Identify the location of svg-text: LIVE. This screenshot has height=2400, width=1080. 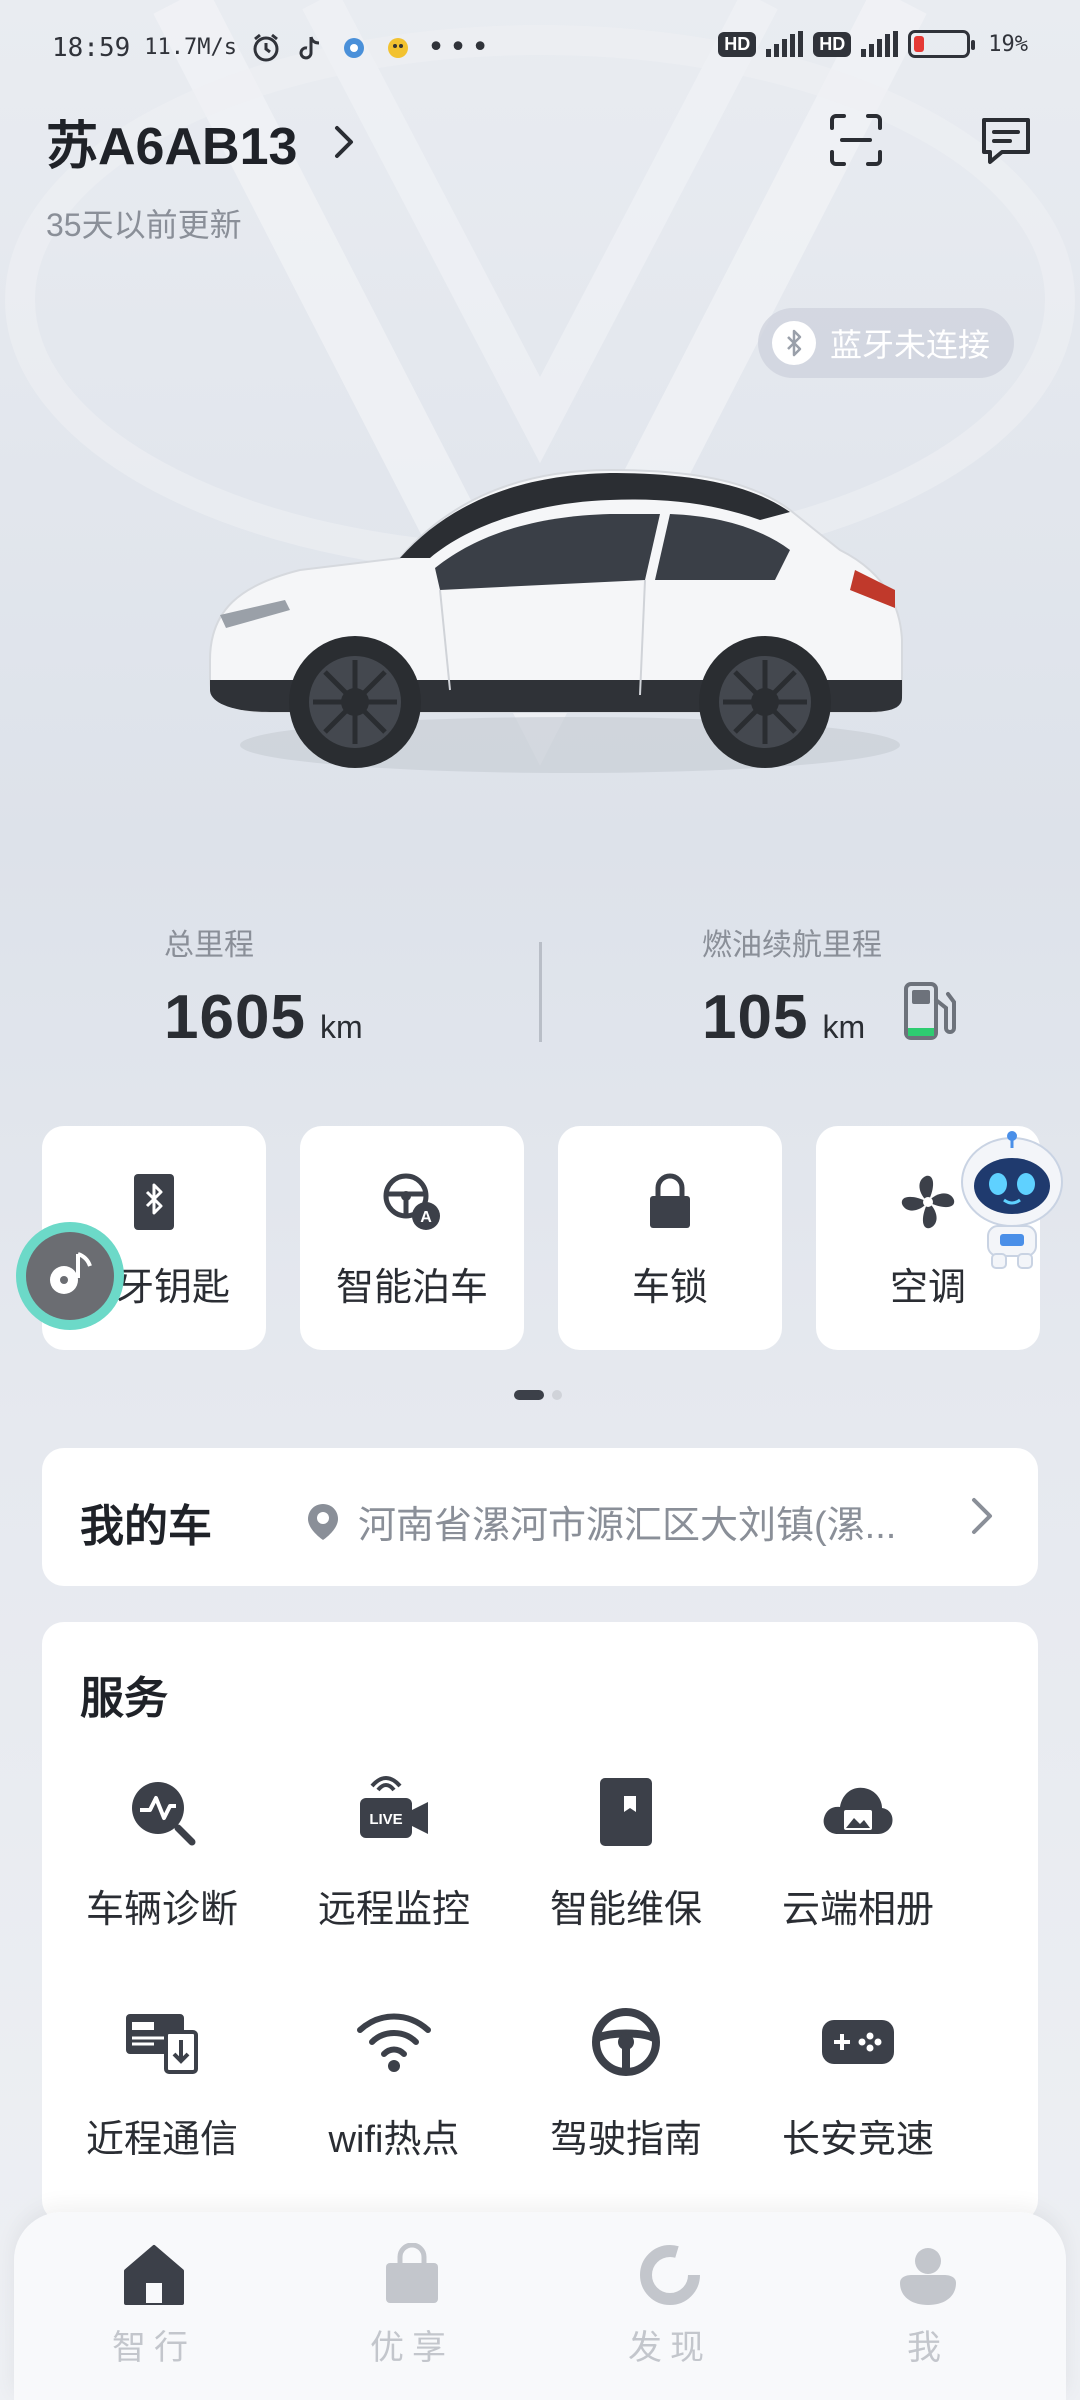
(385, 1819).